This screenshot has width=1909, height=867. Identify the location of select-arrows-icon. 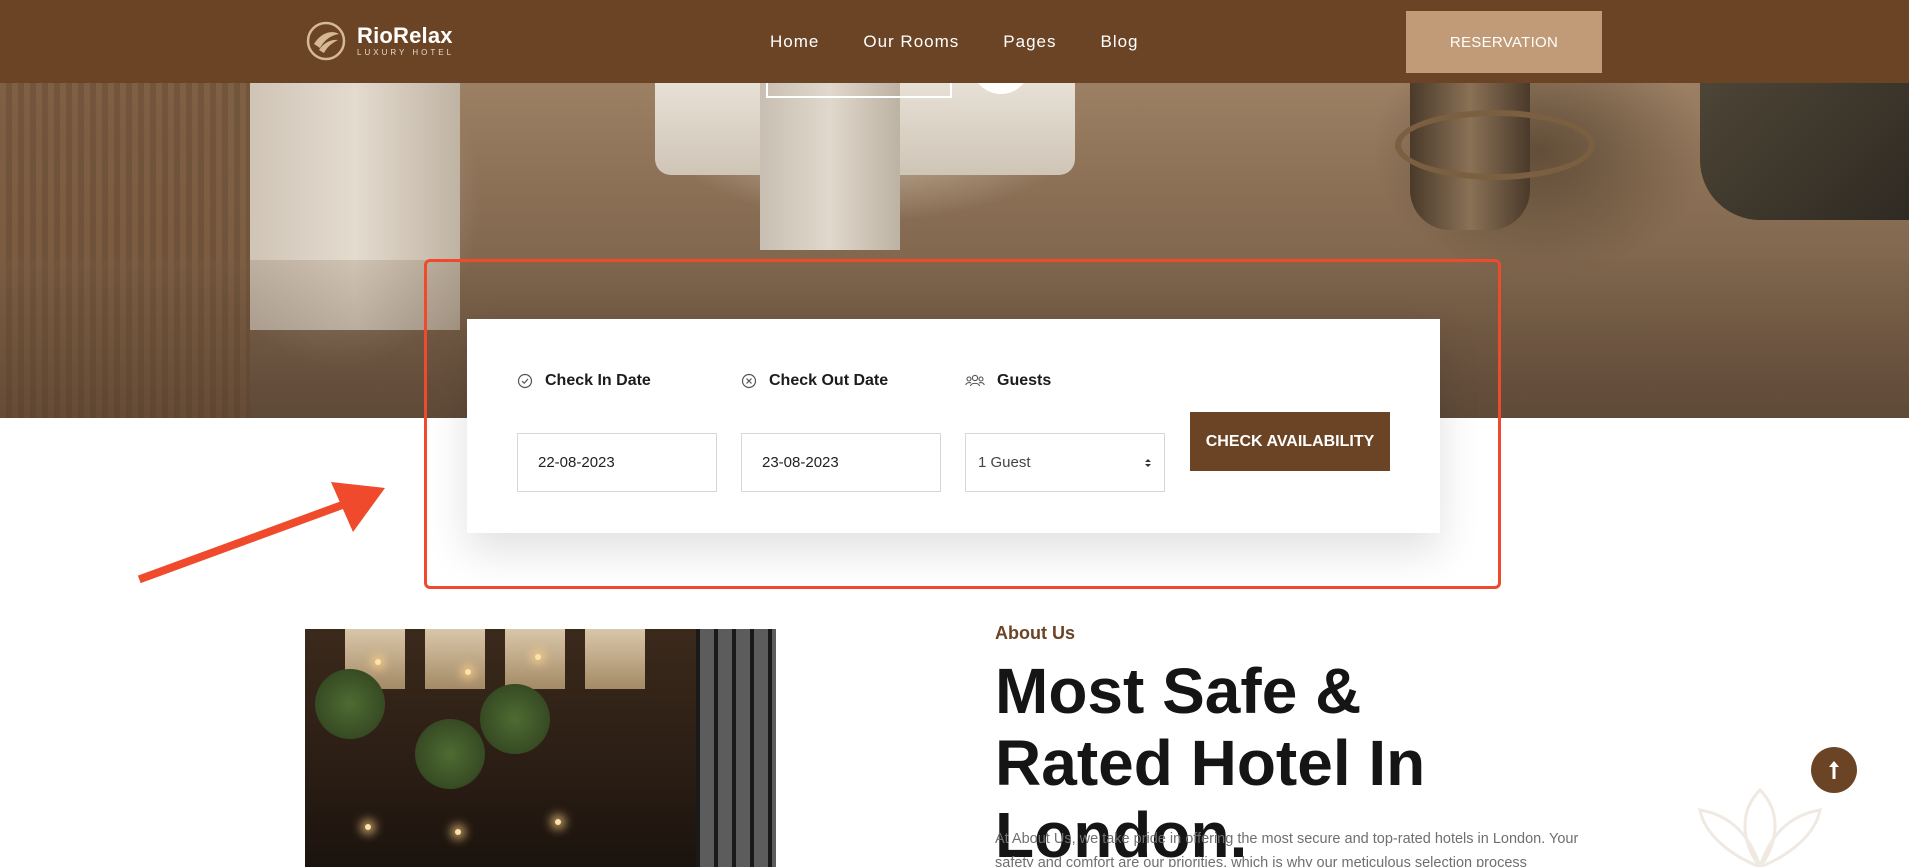
(1148, 462).